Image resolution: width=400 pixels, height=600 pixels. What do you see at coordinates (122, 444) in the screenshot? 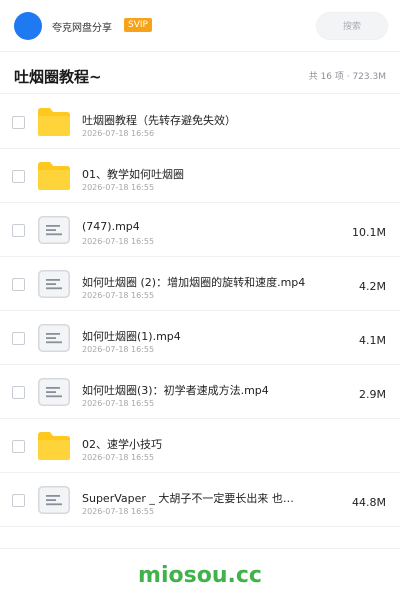
I see `file-name: 02、速学小技巧` at bounding box center [122, 444].